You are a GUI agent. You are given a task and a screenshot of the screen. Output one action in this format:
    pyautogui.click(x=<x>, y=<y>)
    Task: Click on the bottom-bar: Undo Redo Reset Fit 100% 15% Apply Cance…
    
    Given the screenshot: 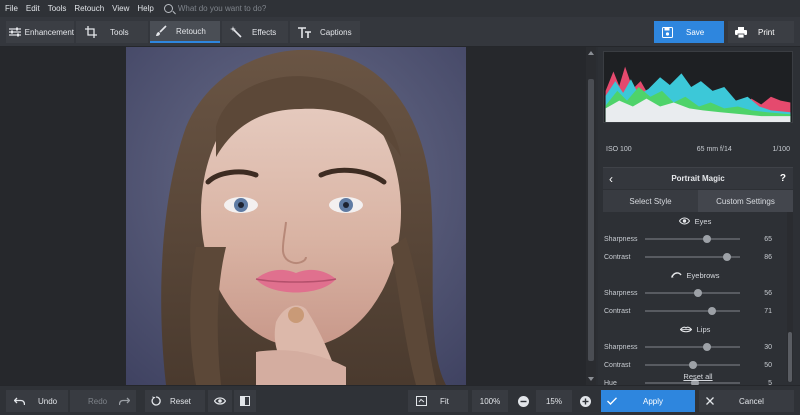 What is the action you would take?
    pyautogui.click(x=400, y=400)
    